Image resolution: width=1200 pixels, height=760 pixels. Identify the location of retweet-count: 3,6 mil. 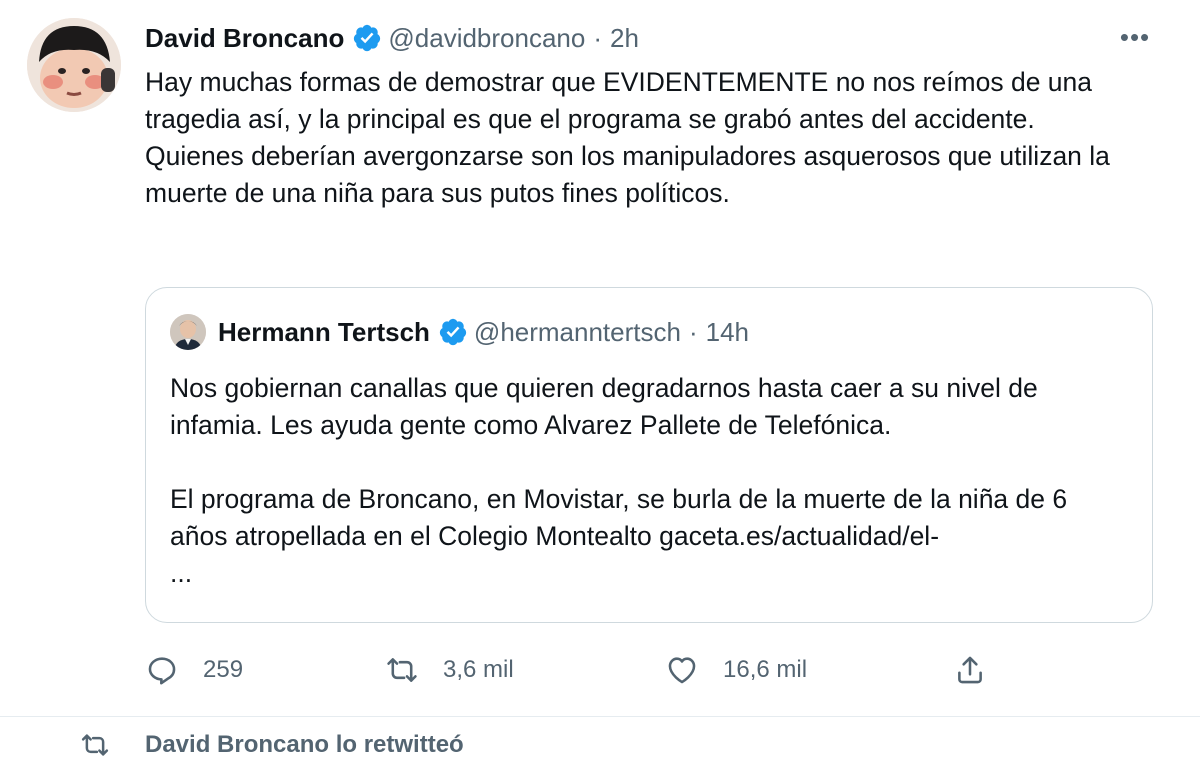
(478, 669).